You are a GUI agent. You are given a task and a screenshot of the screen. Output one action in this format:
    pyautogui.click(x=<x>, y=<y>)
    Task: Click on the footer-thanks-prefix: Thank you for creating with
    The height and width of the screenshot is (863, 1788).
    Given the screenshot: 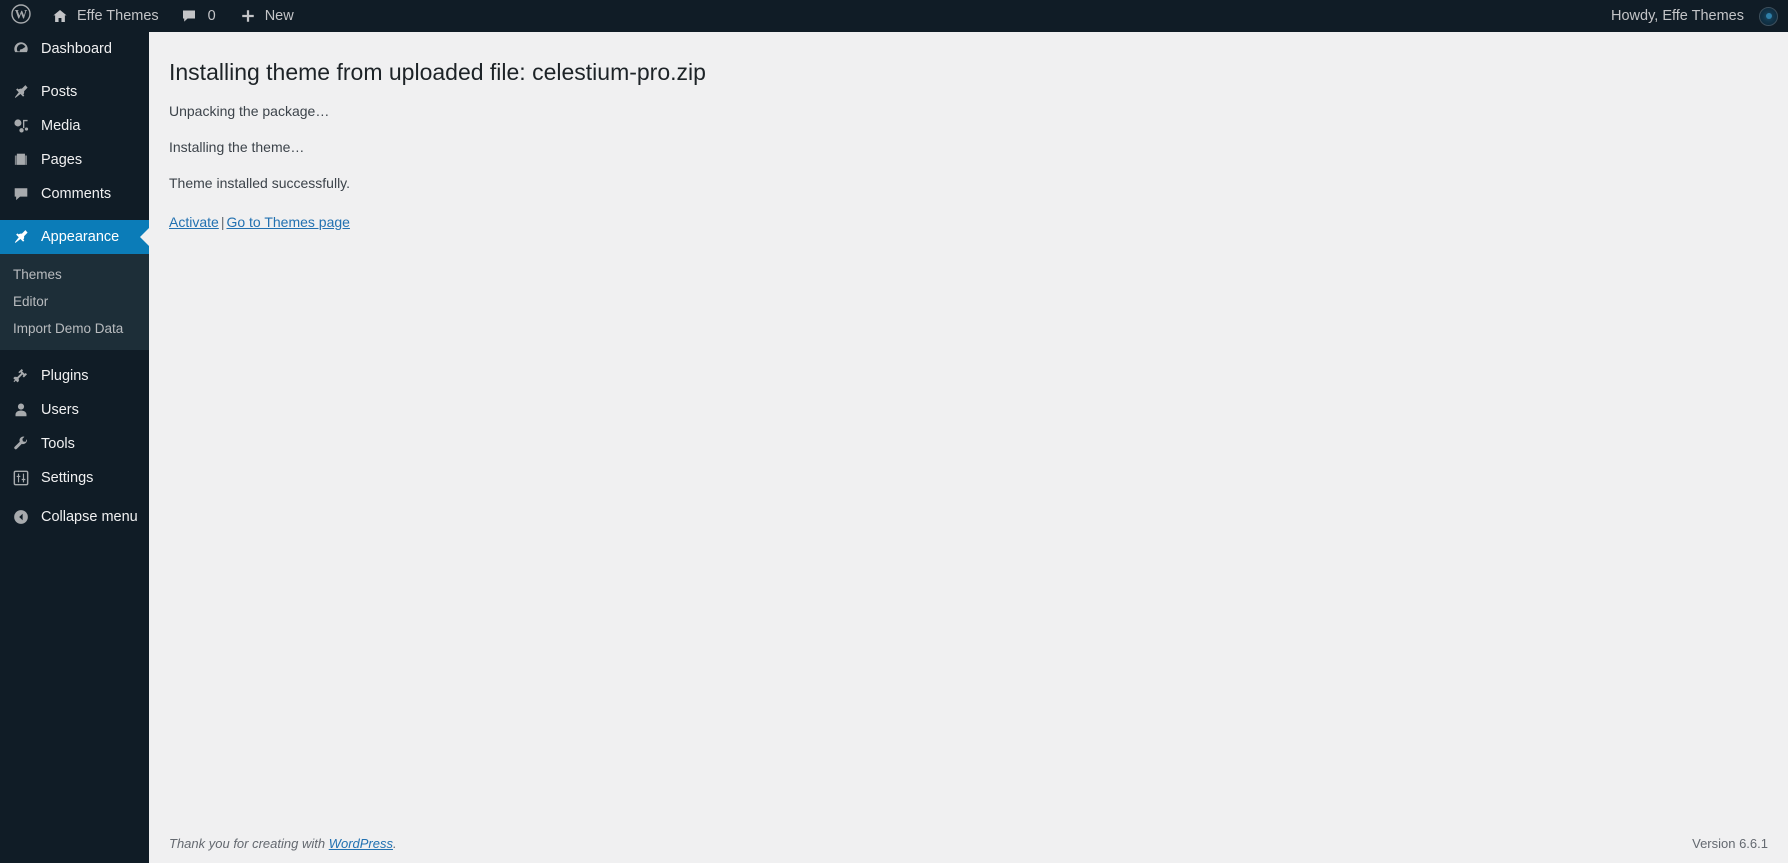 What is the action you would take?
    pyautogui.click(x=249, y=843)
    